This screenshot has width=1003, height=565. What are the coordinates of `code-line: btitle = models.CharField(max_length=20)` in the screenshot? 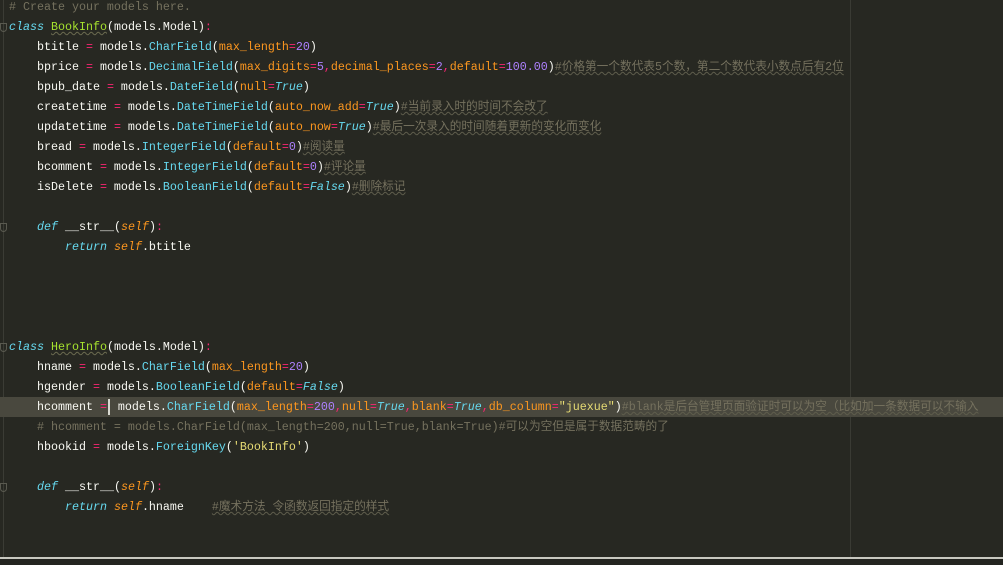 It's located at (163, 47).